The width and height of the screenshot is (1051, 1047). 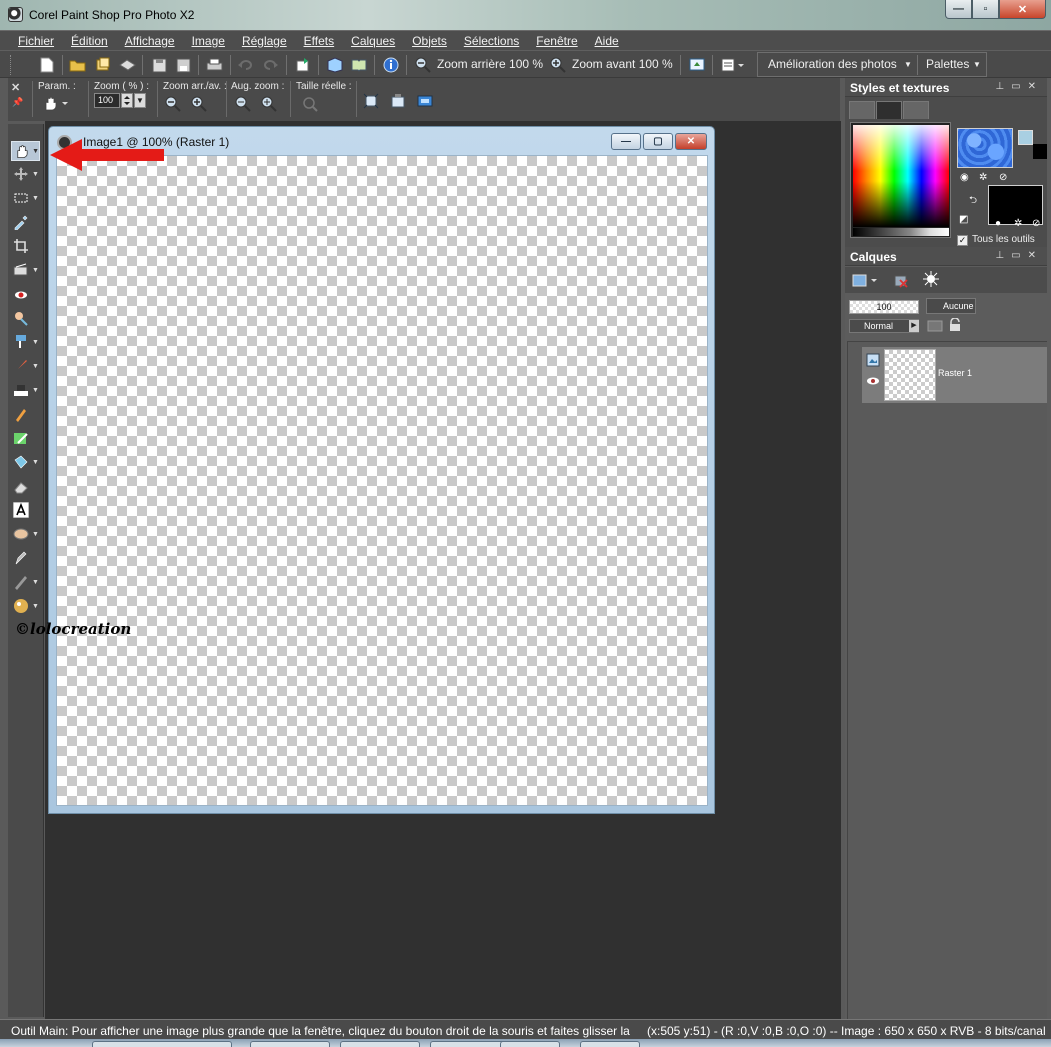 What do you see at coordinates (373, 41) in the screenshot?
I see `menu-calques: Calques` at bounding box center [373, 41].